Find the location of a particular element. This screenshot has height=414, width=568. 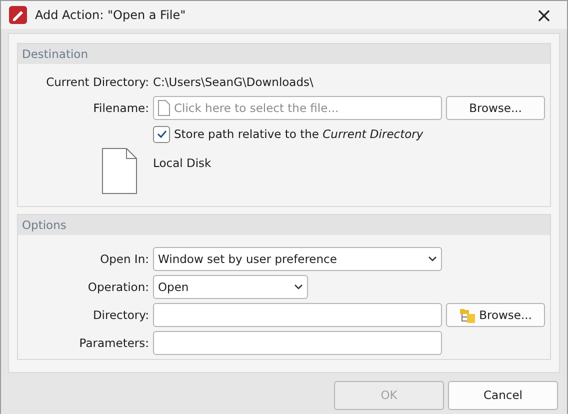

field-label: Directory: is located at coordinates (120, 315).